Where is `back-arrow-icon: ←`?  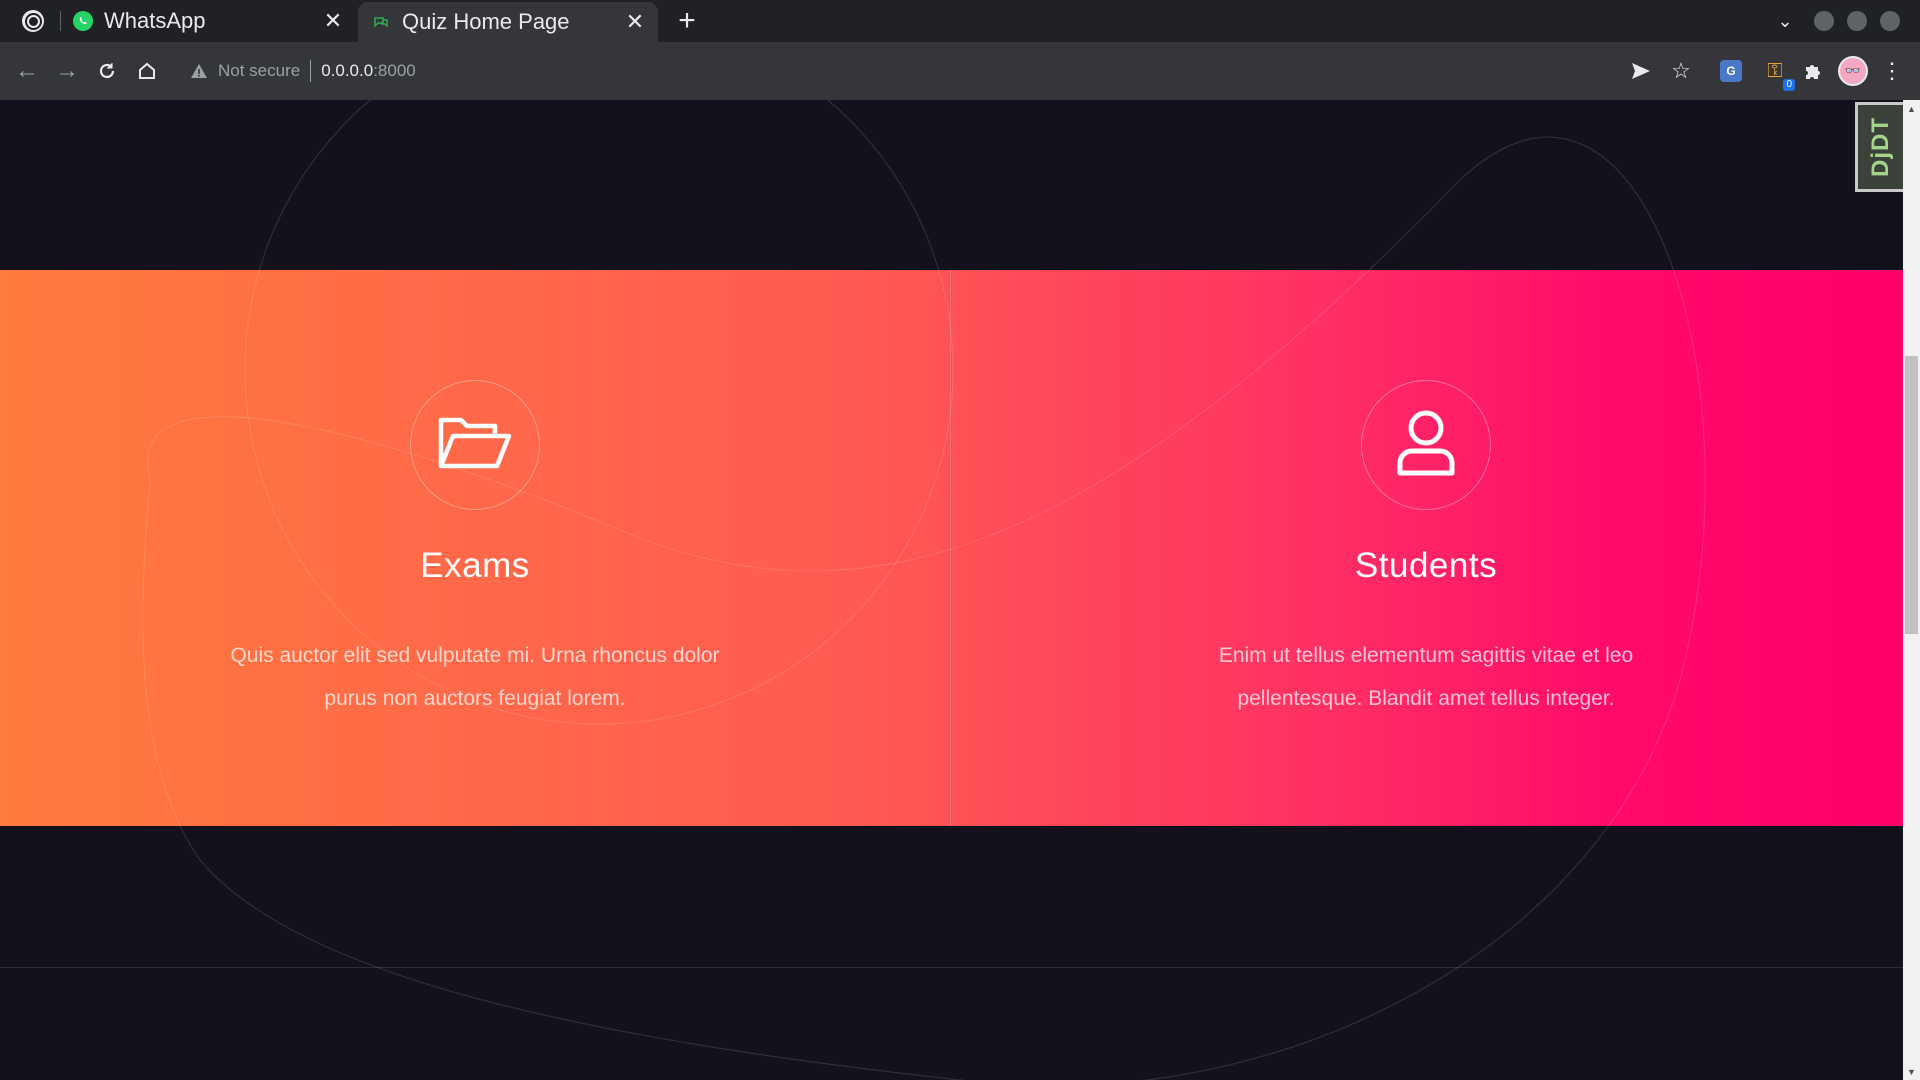 back-arrow-icon: ← is located at coordinates (27, 71).